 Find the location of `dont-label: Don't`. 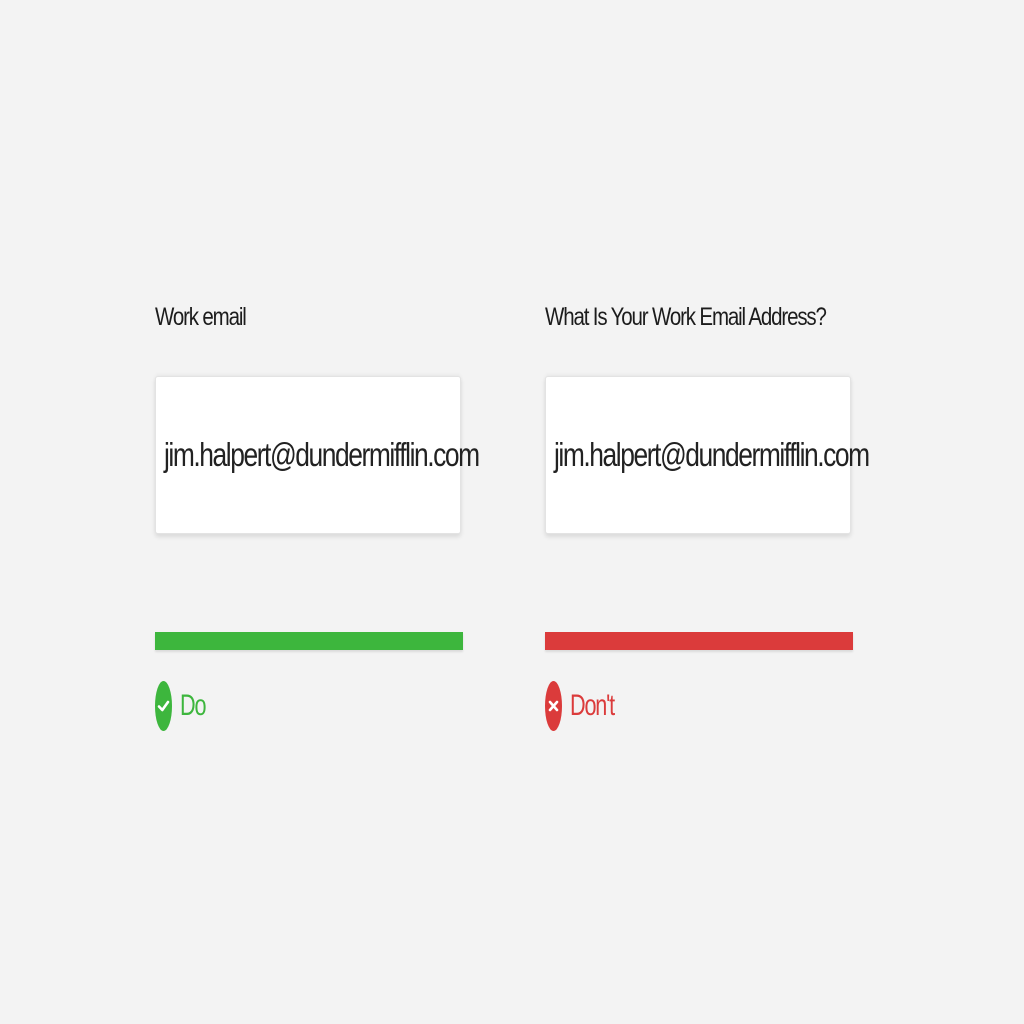

dont-label: Don't is located at coordinates (592, 705).